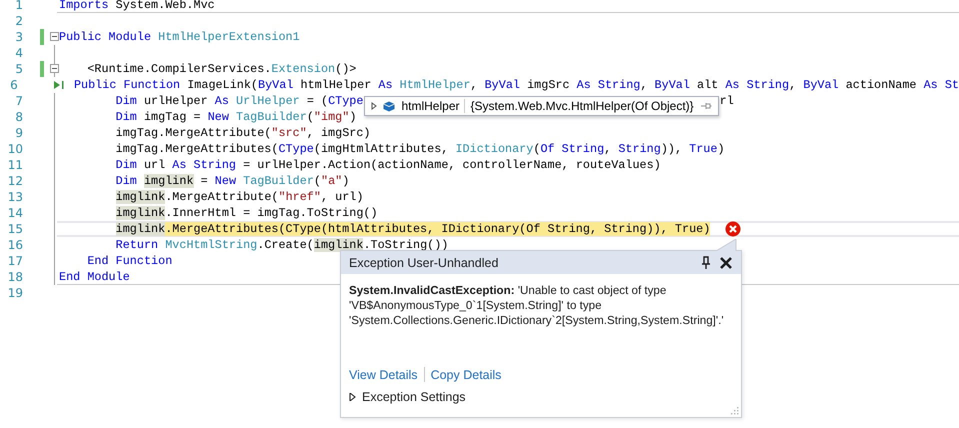  What do you see at coordinates (14, 261) in the screenshot?
I see `line-number: 17` at bounding box center [14, 261].